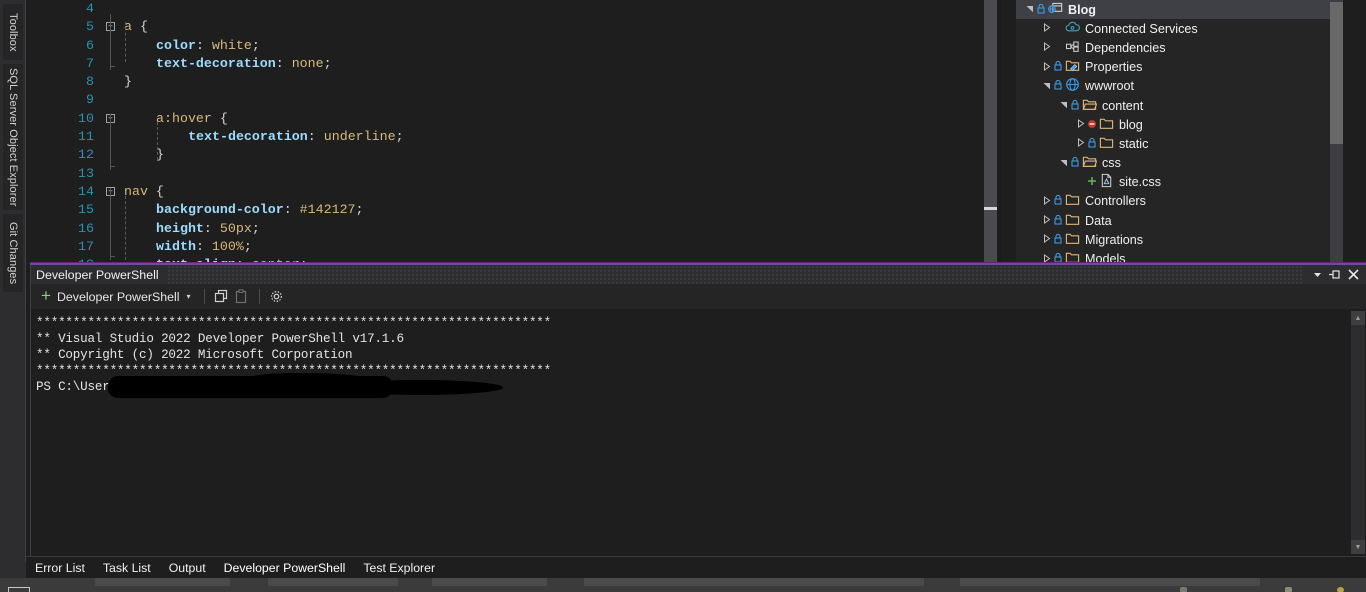 The image size is (1366, 592). I want to click on editor-line: 16 height: 50px;, so click(518, 229).